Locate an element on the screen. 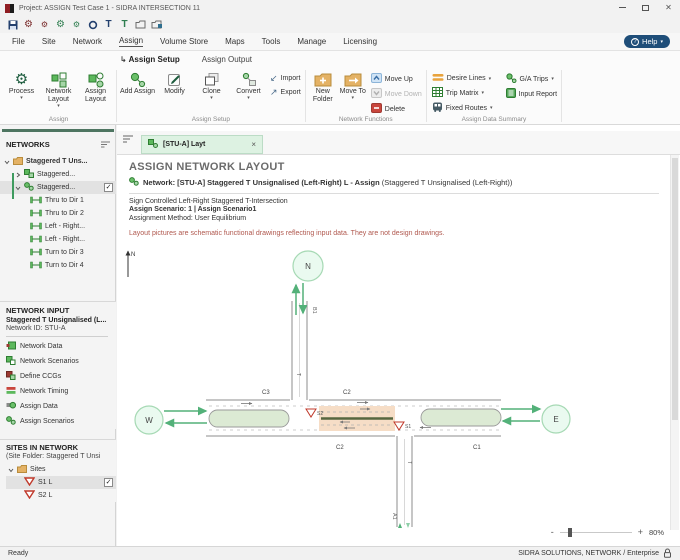 This screenshot has height=560, width=680. new-folder-button: New Folder is located at coordinates (323, 87).